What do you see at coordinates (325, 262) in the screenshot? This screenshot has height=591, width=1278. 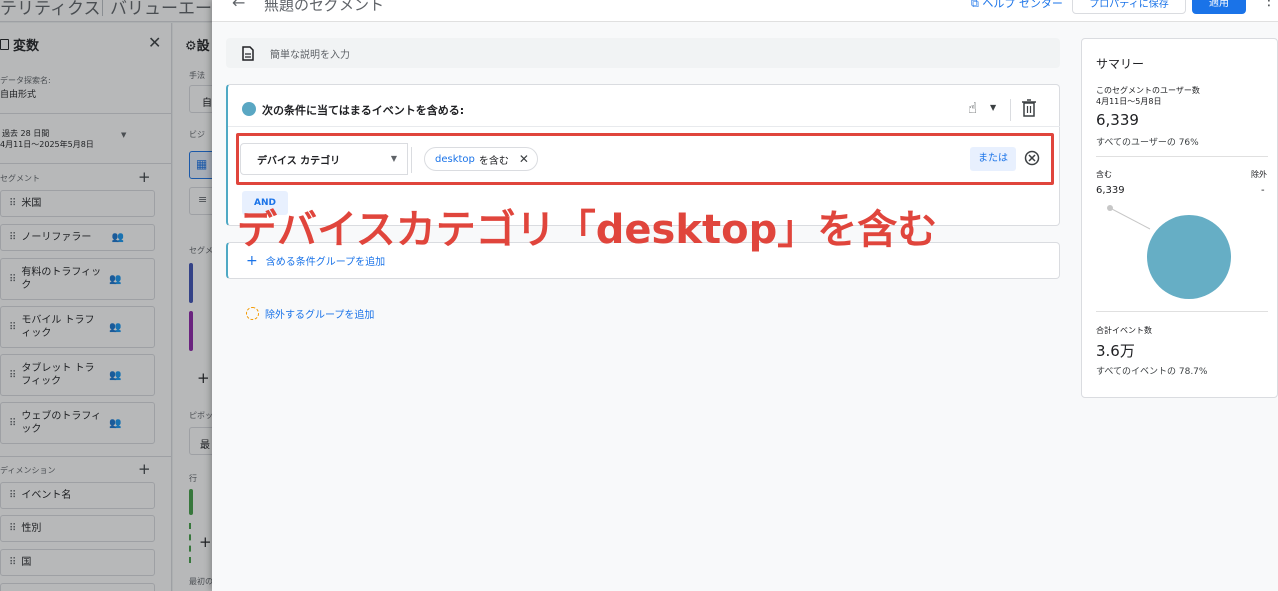 I see `add-include-group-label: 含める条件グループを追加` at bounding box center [325, 262].